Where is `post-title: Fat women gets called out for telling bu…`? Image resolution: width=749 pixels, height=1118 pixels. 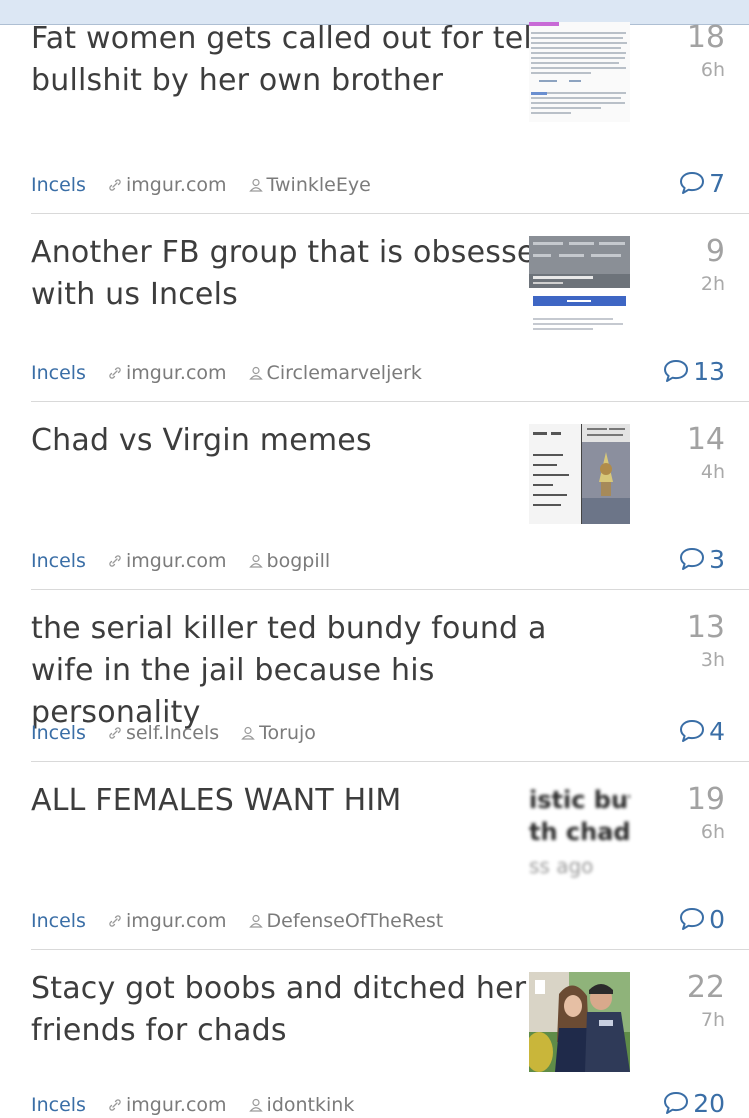
post-title: Fat women gets called out for telling bu… is located at coordinates (321, 60).